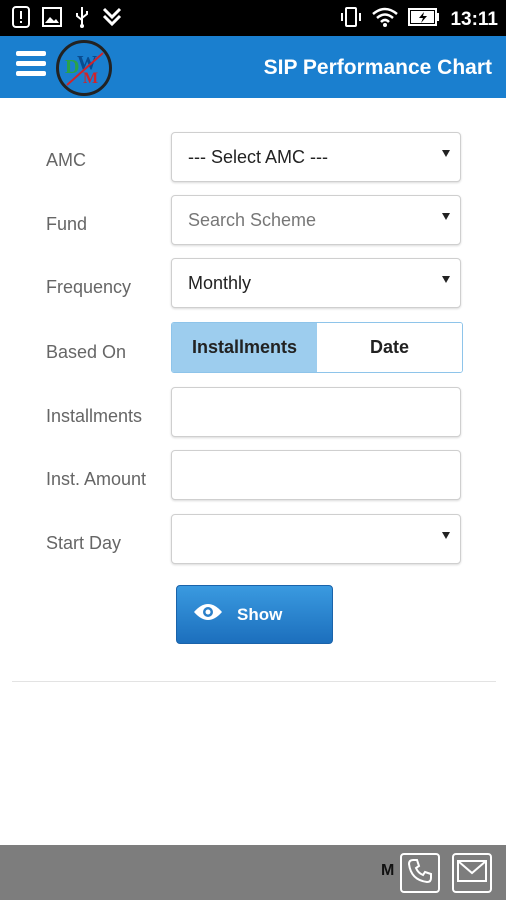 This screenshot has width=506, height=900. Describe the element at coordinates (377, 67) in the screenshot. I see `page-title: SIP Performance Chart` at that location.